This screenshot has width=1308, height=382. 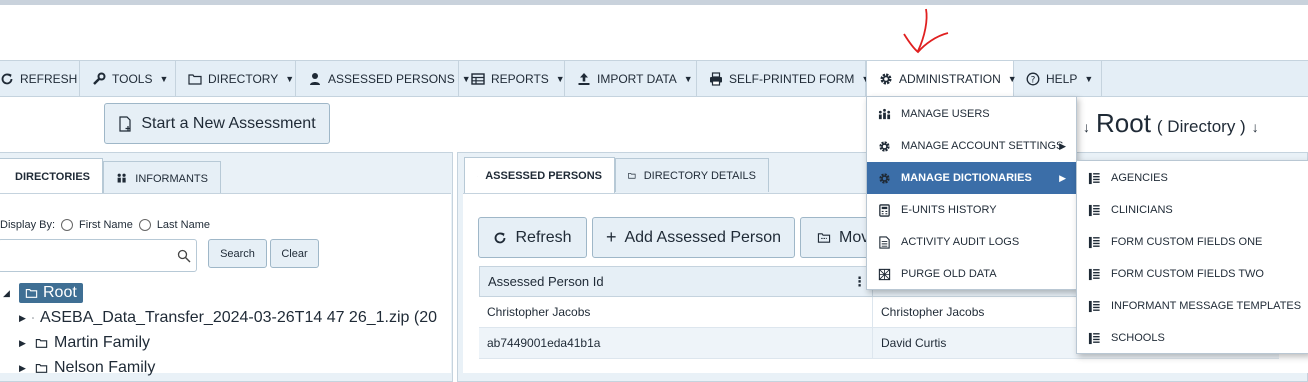 I want to click on table-cell: David Curtis, so click(x=909, y=343).